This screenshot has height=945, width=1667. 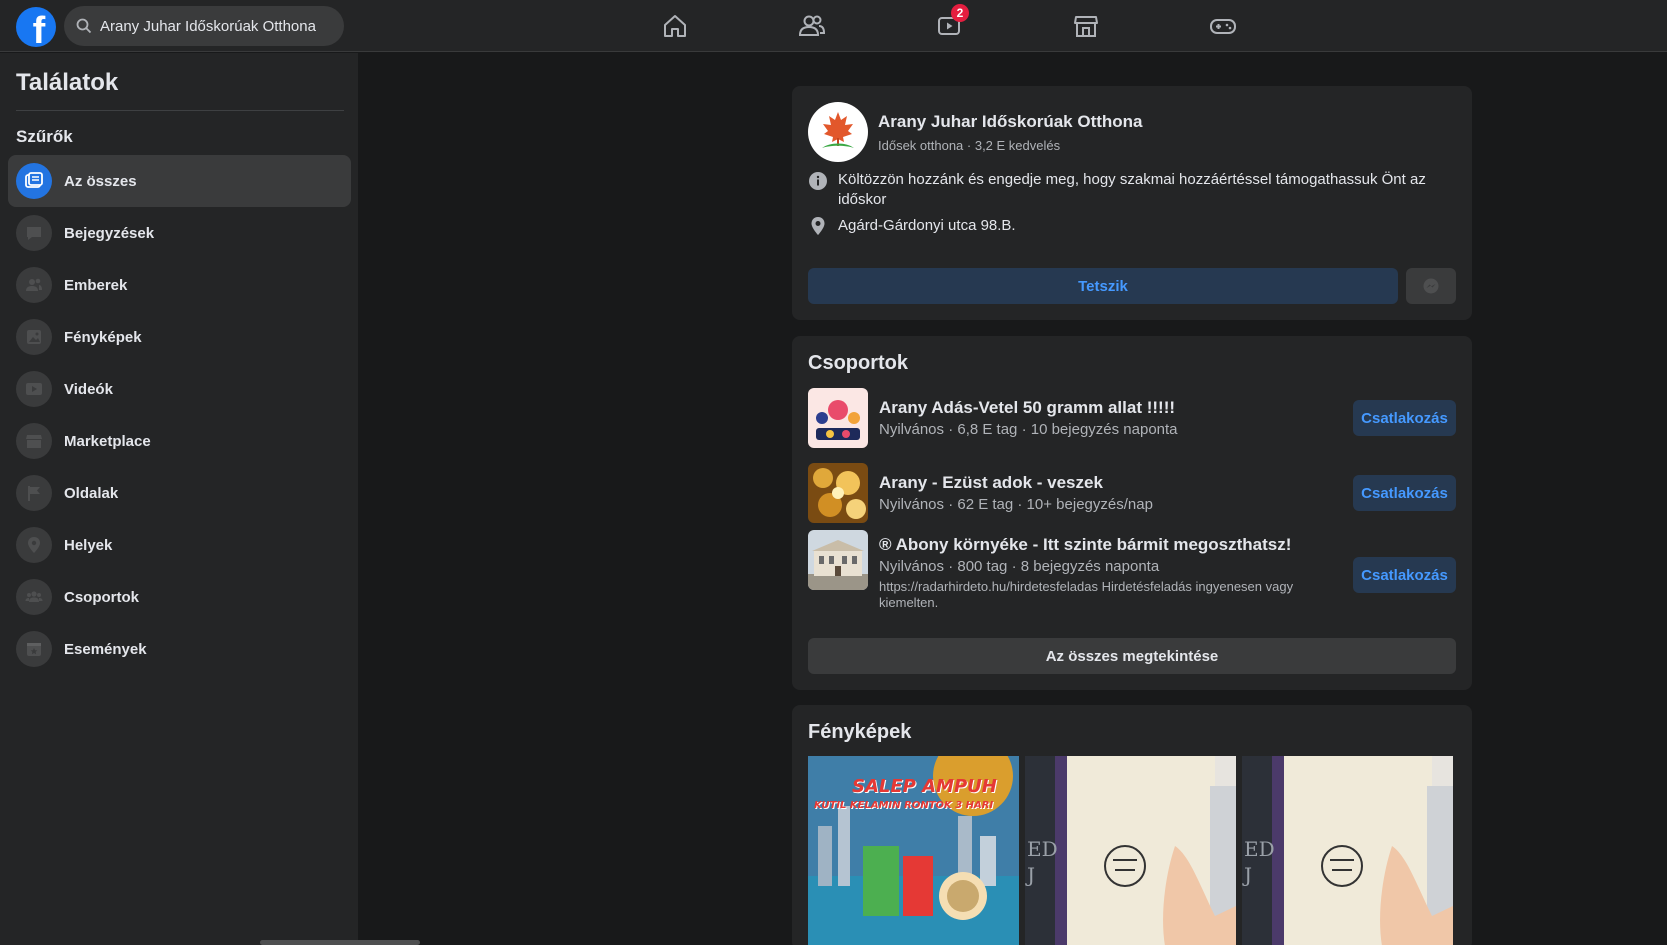 I want to click on top-navigation-bar: f 2, so click(x=833, y=26).